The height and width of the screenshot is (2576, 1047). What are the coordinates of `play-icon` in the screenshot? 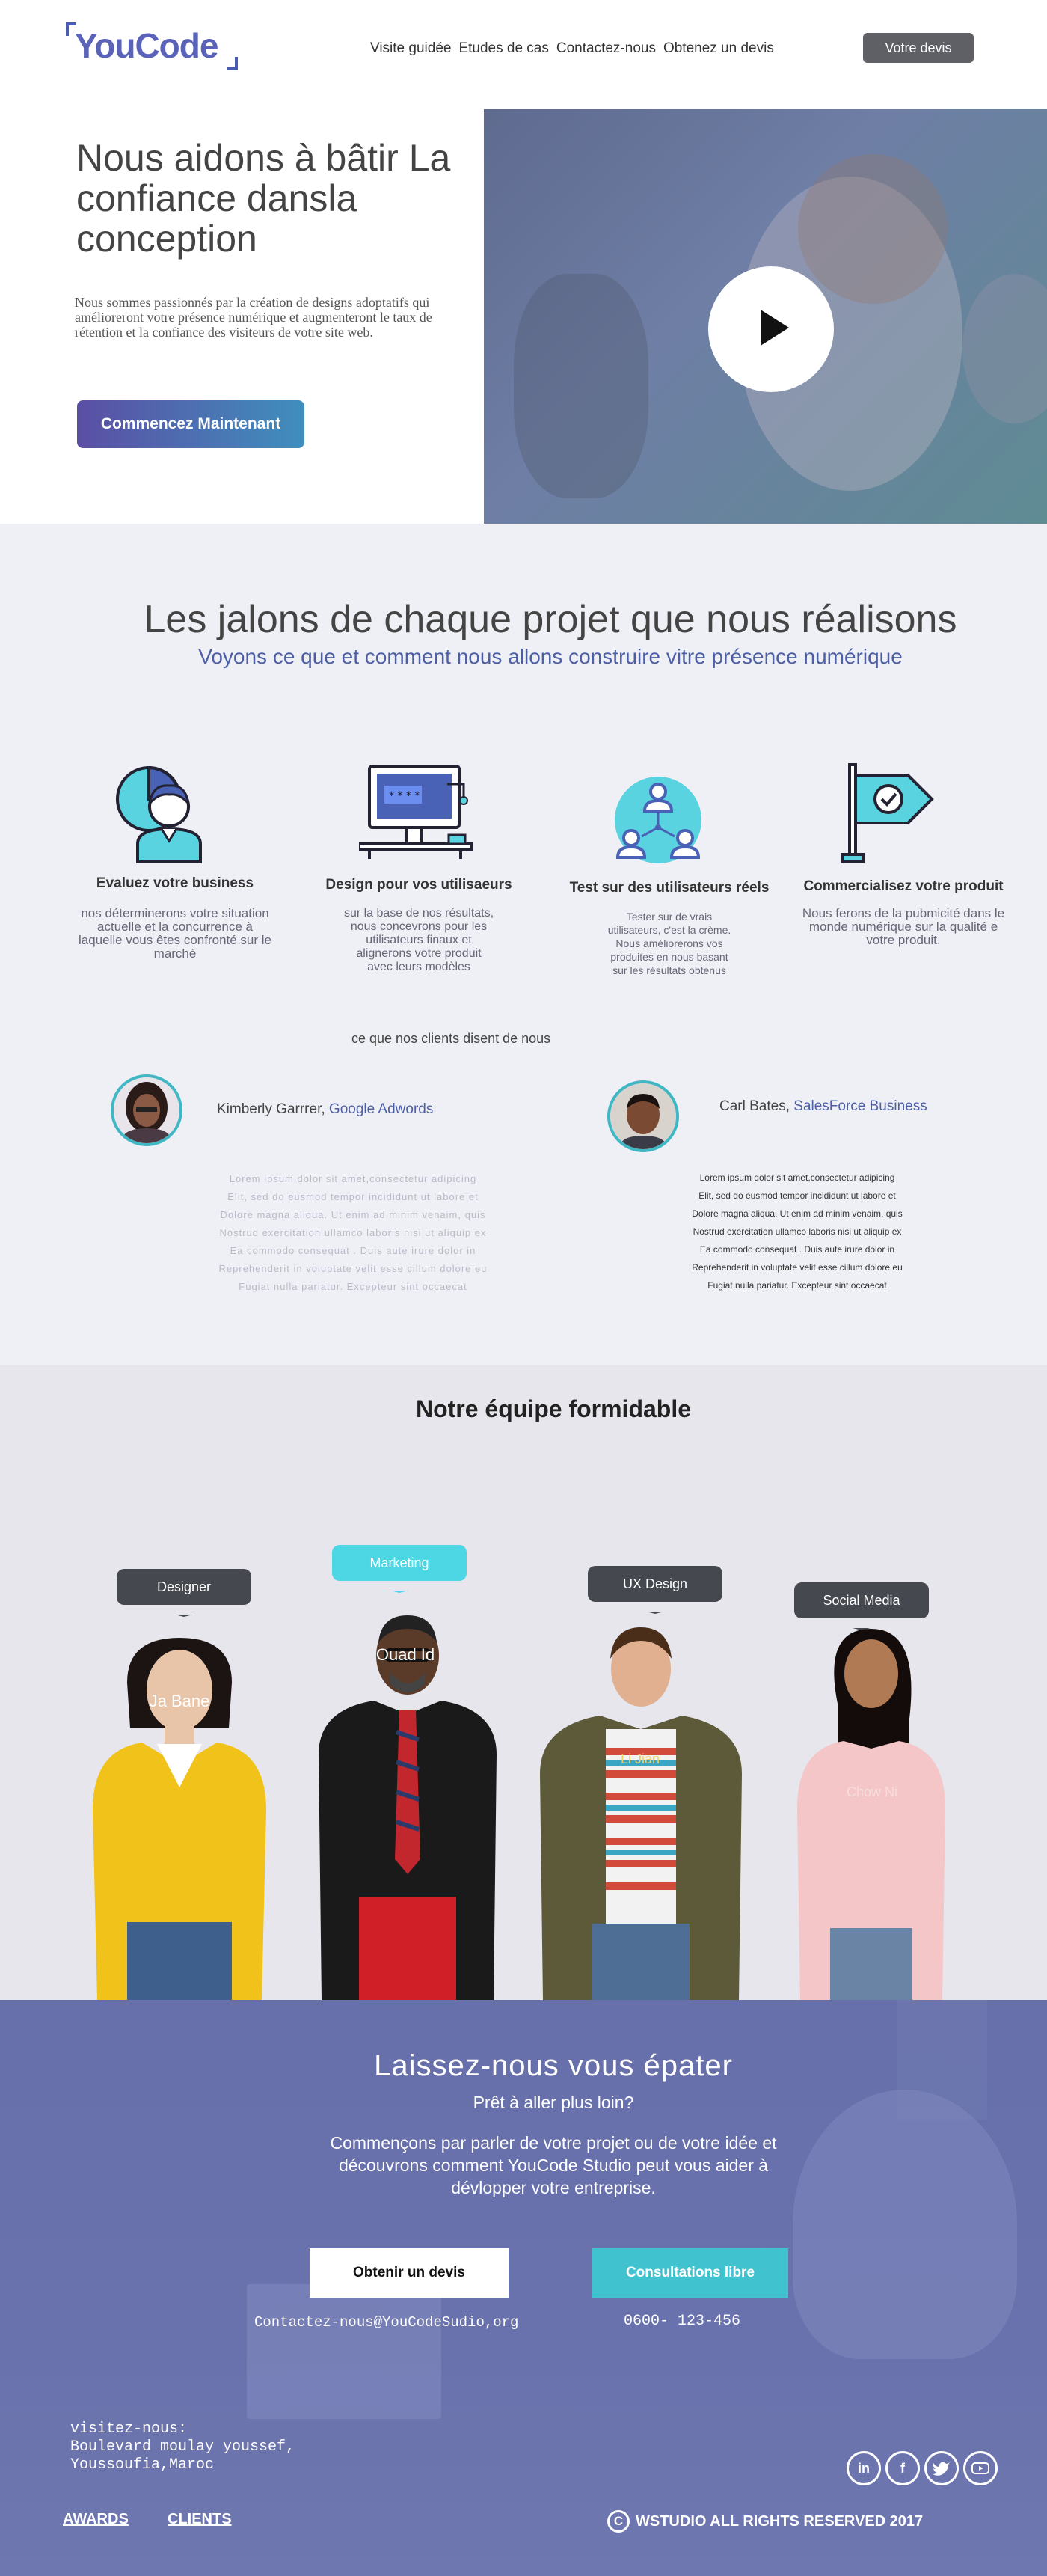 It's located at (771, 329).